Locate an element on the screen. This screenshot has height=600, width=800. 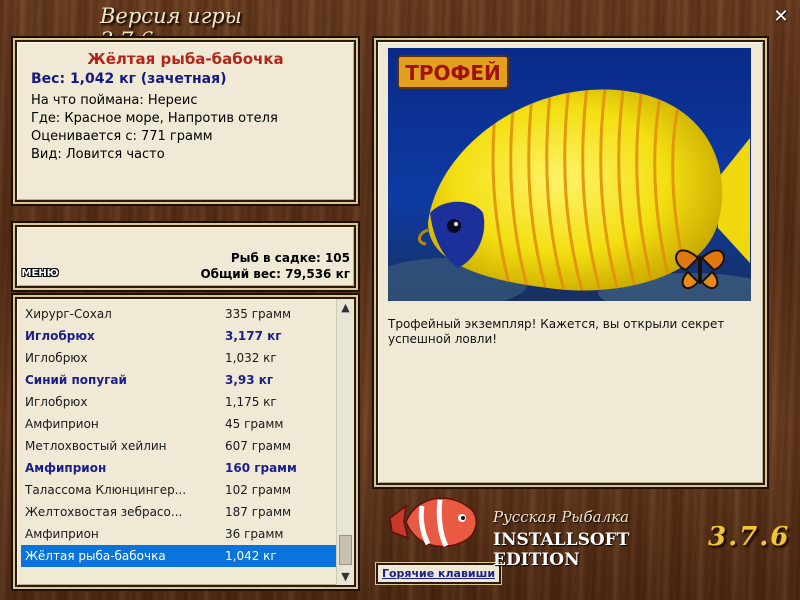
fish-scored-from: Оценивается с: 771 грамм is located at coordinates (122, 136).